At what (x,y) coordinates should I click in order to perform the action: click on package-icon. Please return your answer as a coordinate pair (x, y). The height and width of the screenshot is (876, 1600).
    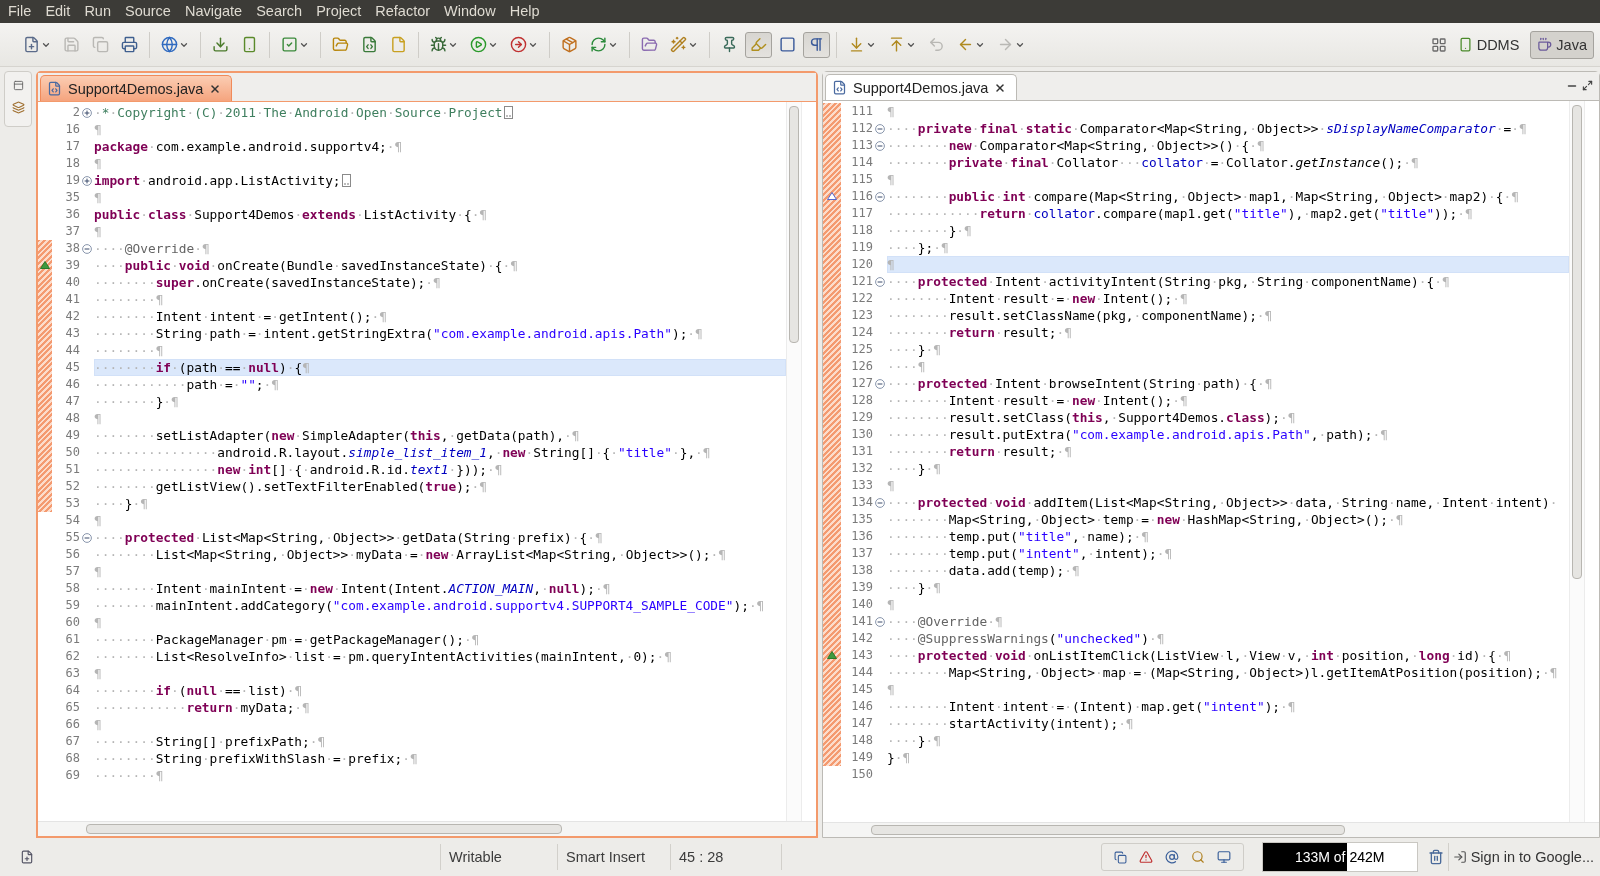
    Looking at the image, I should click on (569, 44).